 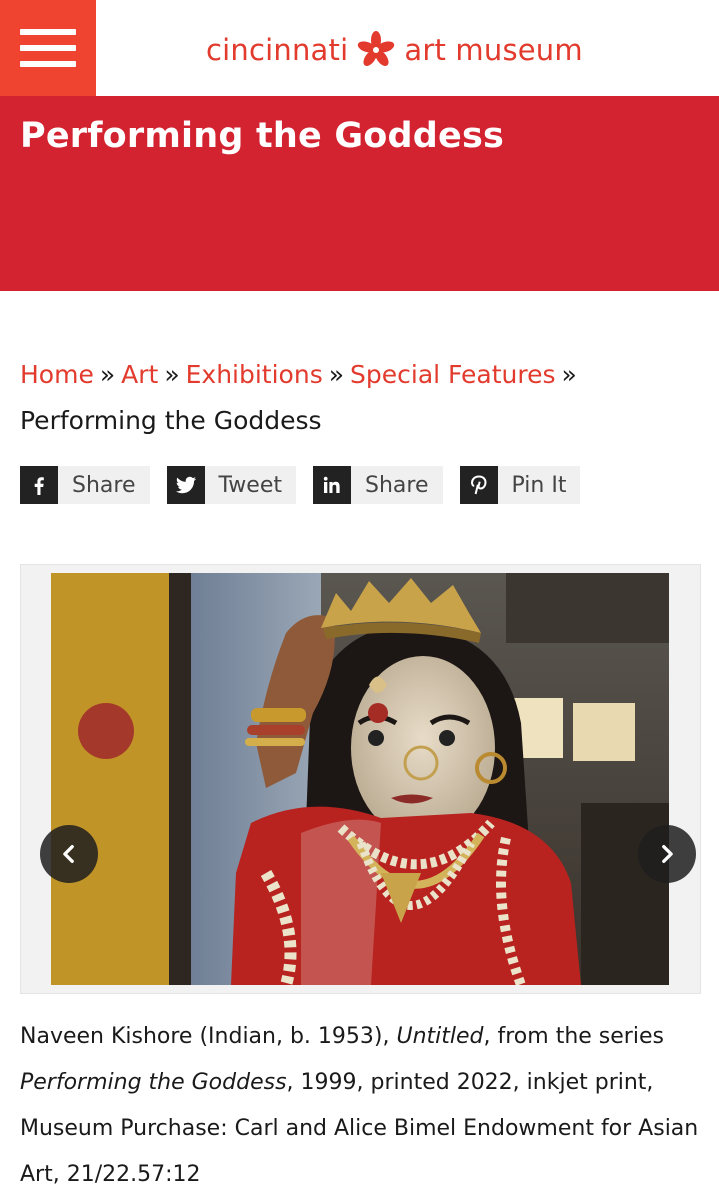 I want to click on slideshow-prev-button, so click(x=69, y=854).